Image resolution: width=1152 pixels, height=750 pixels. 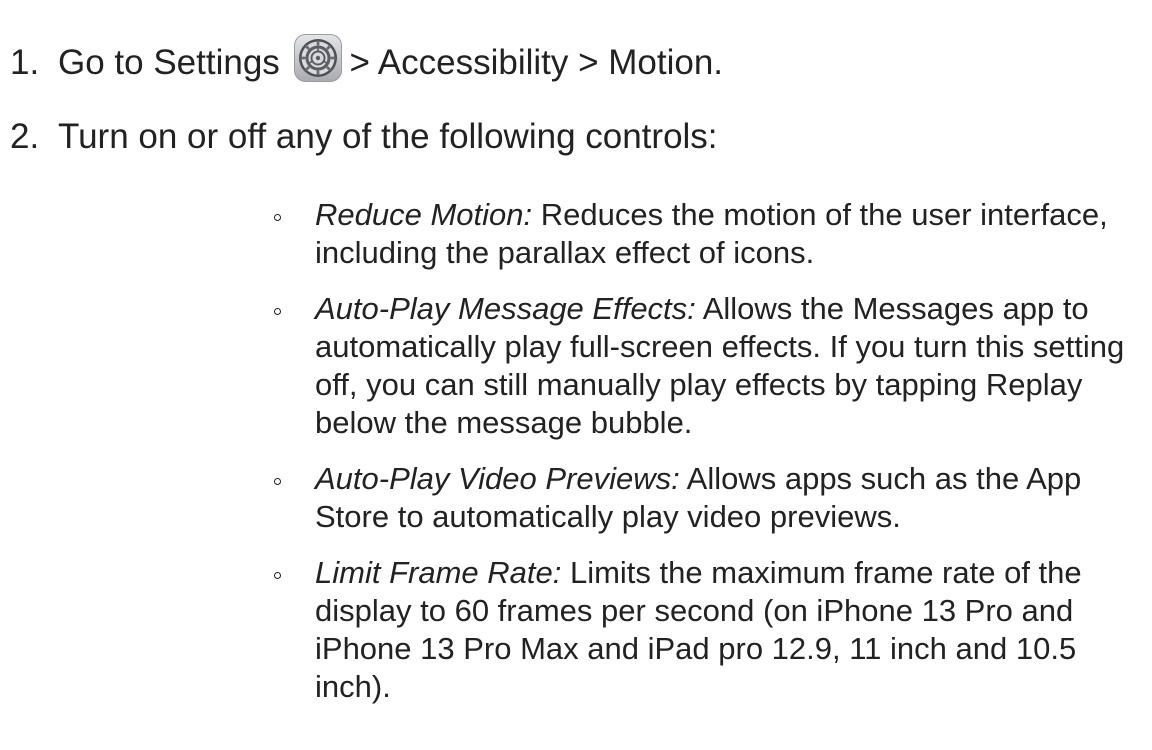 What do you see at coordinates (438, 572) in the screenshot?
I see `control-term: Limit Frame Rate:` at bounding box center [438, 572].